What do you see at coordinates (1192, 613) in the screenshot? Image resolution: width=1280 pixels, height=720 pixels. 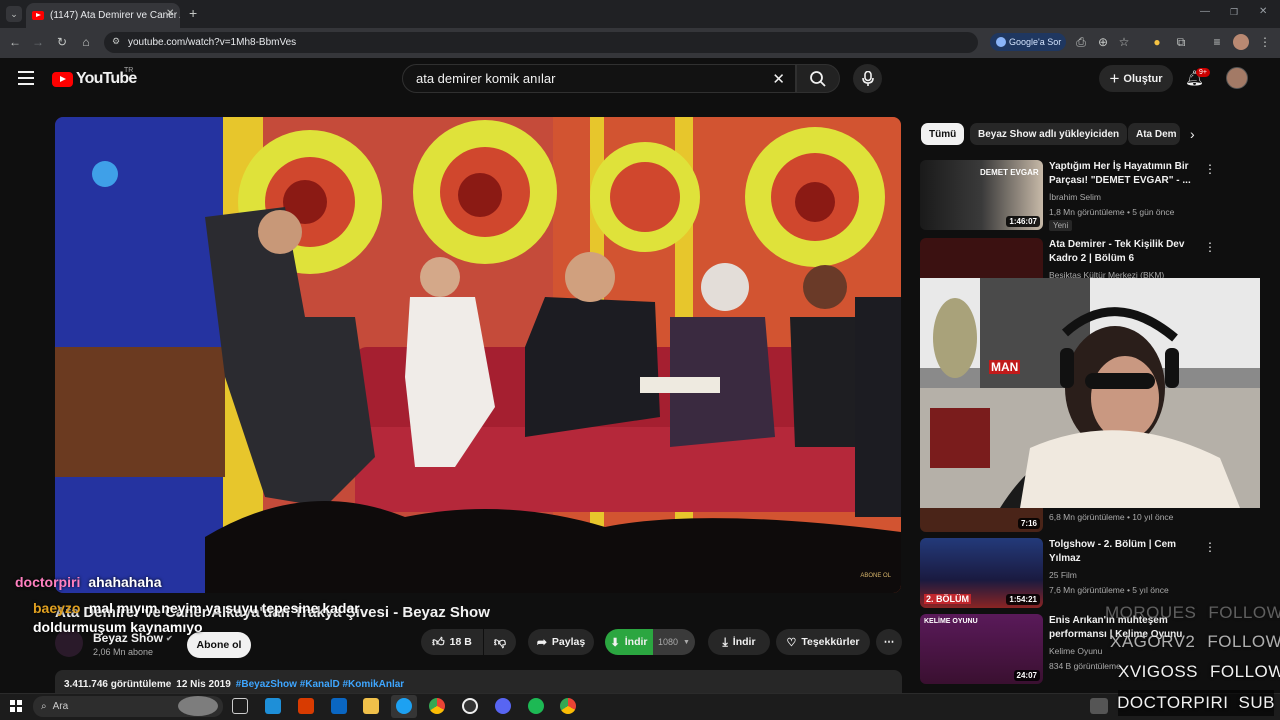 I see `follow-alert: MOROUES FOLLOW` at bounding box center [1192, 613].